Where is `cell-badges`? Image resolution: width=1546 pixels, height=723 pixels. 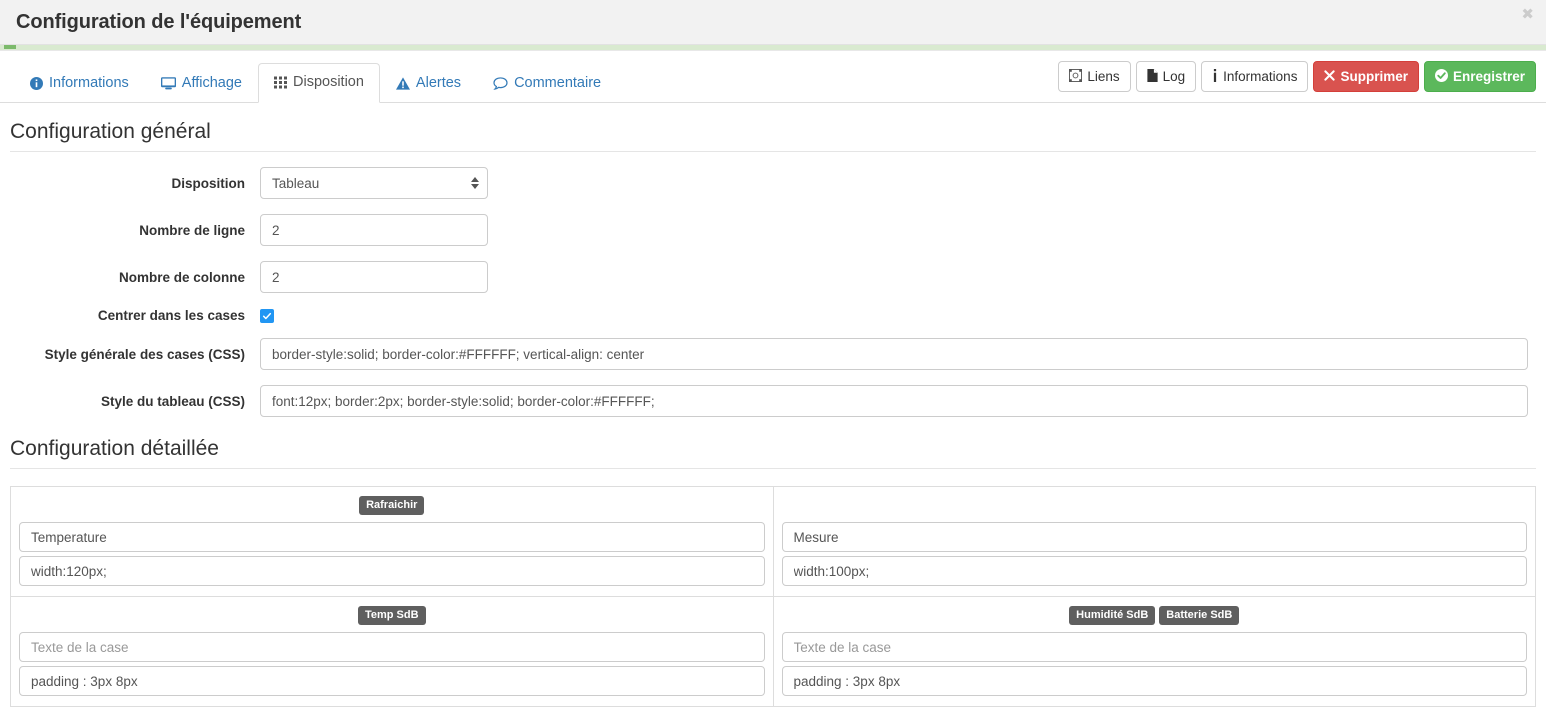
cell-badges is located at coordinates (1155, 505).